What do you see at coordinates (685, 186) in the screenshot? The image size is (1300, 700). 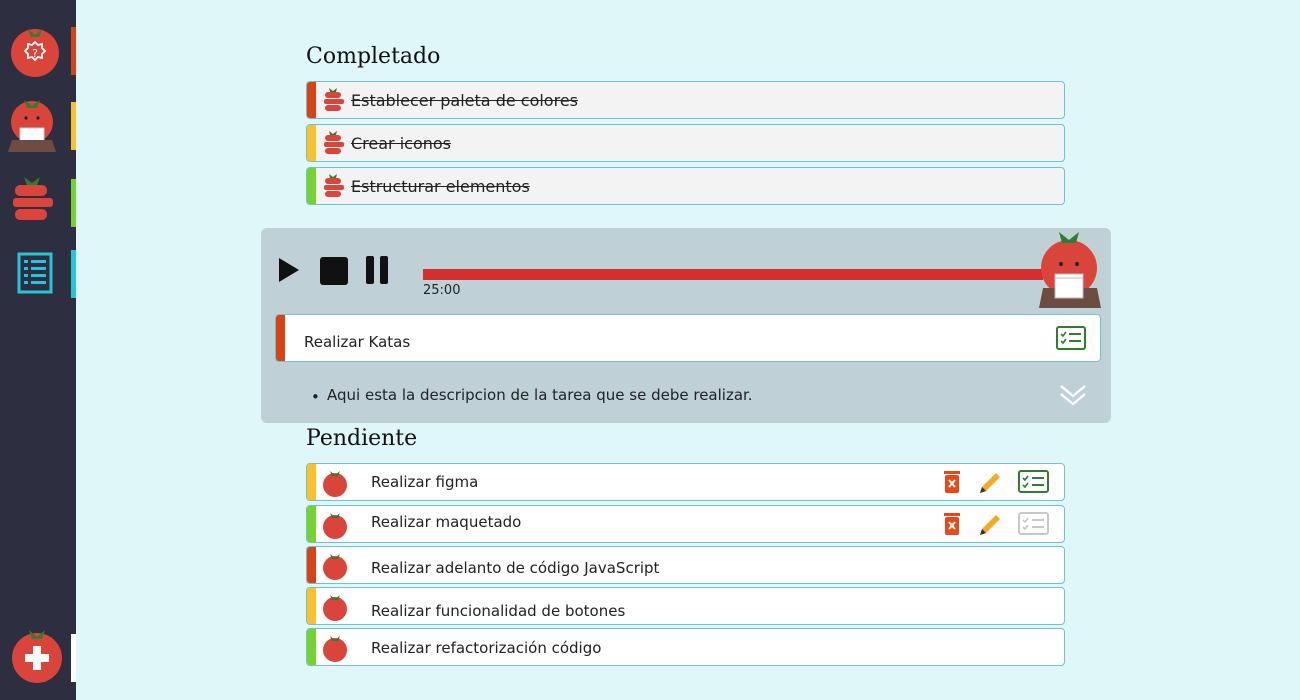 I see `completed-task: Estructurar elementos` at bounding box center [685, 186].